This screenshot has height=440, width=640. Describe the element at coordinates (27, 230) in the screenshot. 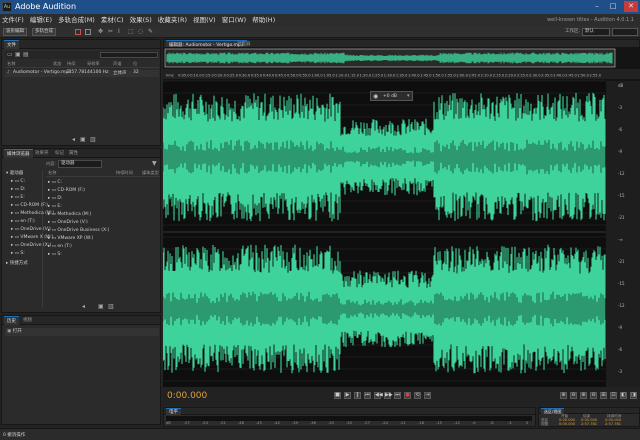

I see `tree-item: ▸ ▭ OneDrive (V:)` at that location.